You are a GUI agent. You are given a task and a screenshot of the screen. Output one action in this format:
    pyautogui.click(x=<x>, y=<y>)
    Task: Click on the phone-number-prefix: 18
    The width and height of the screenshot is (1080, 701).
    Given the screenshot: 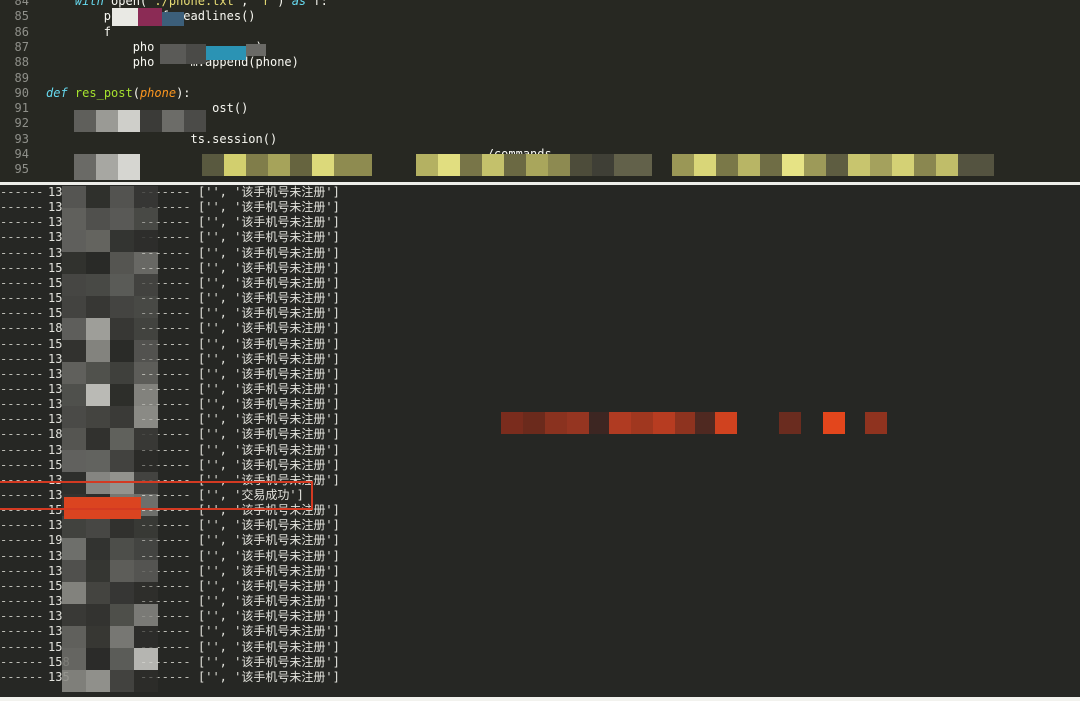 What is the action you would take?
    pyautogui.click(x=55, y=434)
    